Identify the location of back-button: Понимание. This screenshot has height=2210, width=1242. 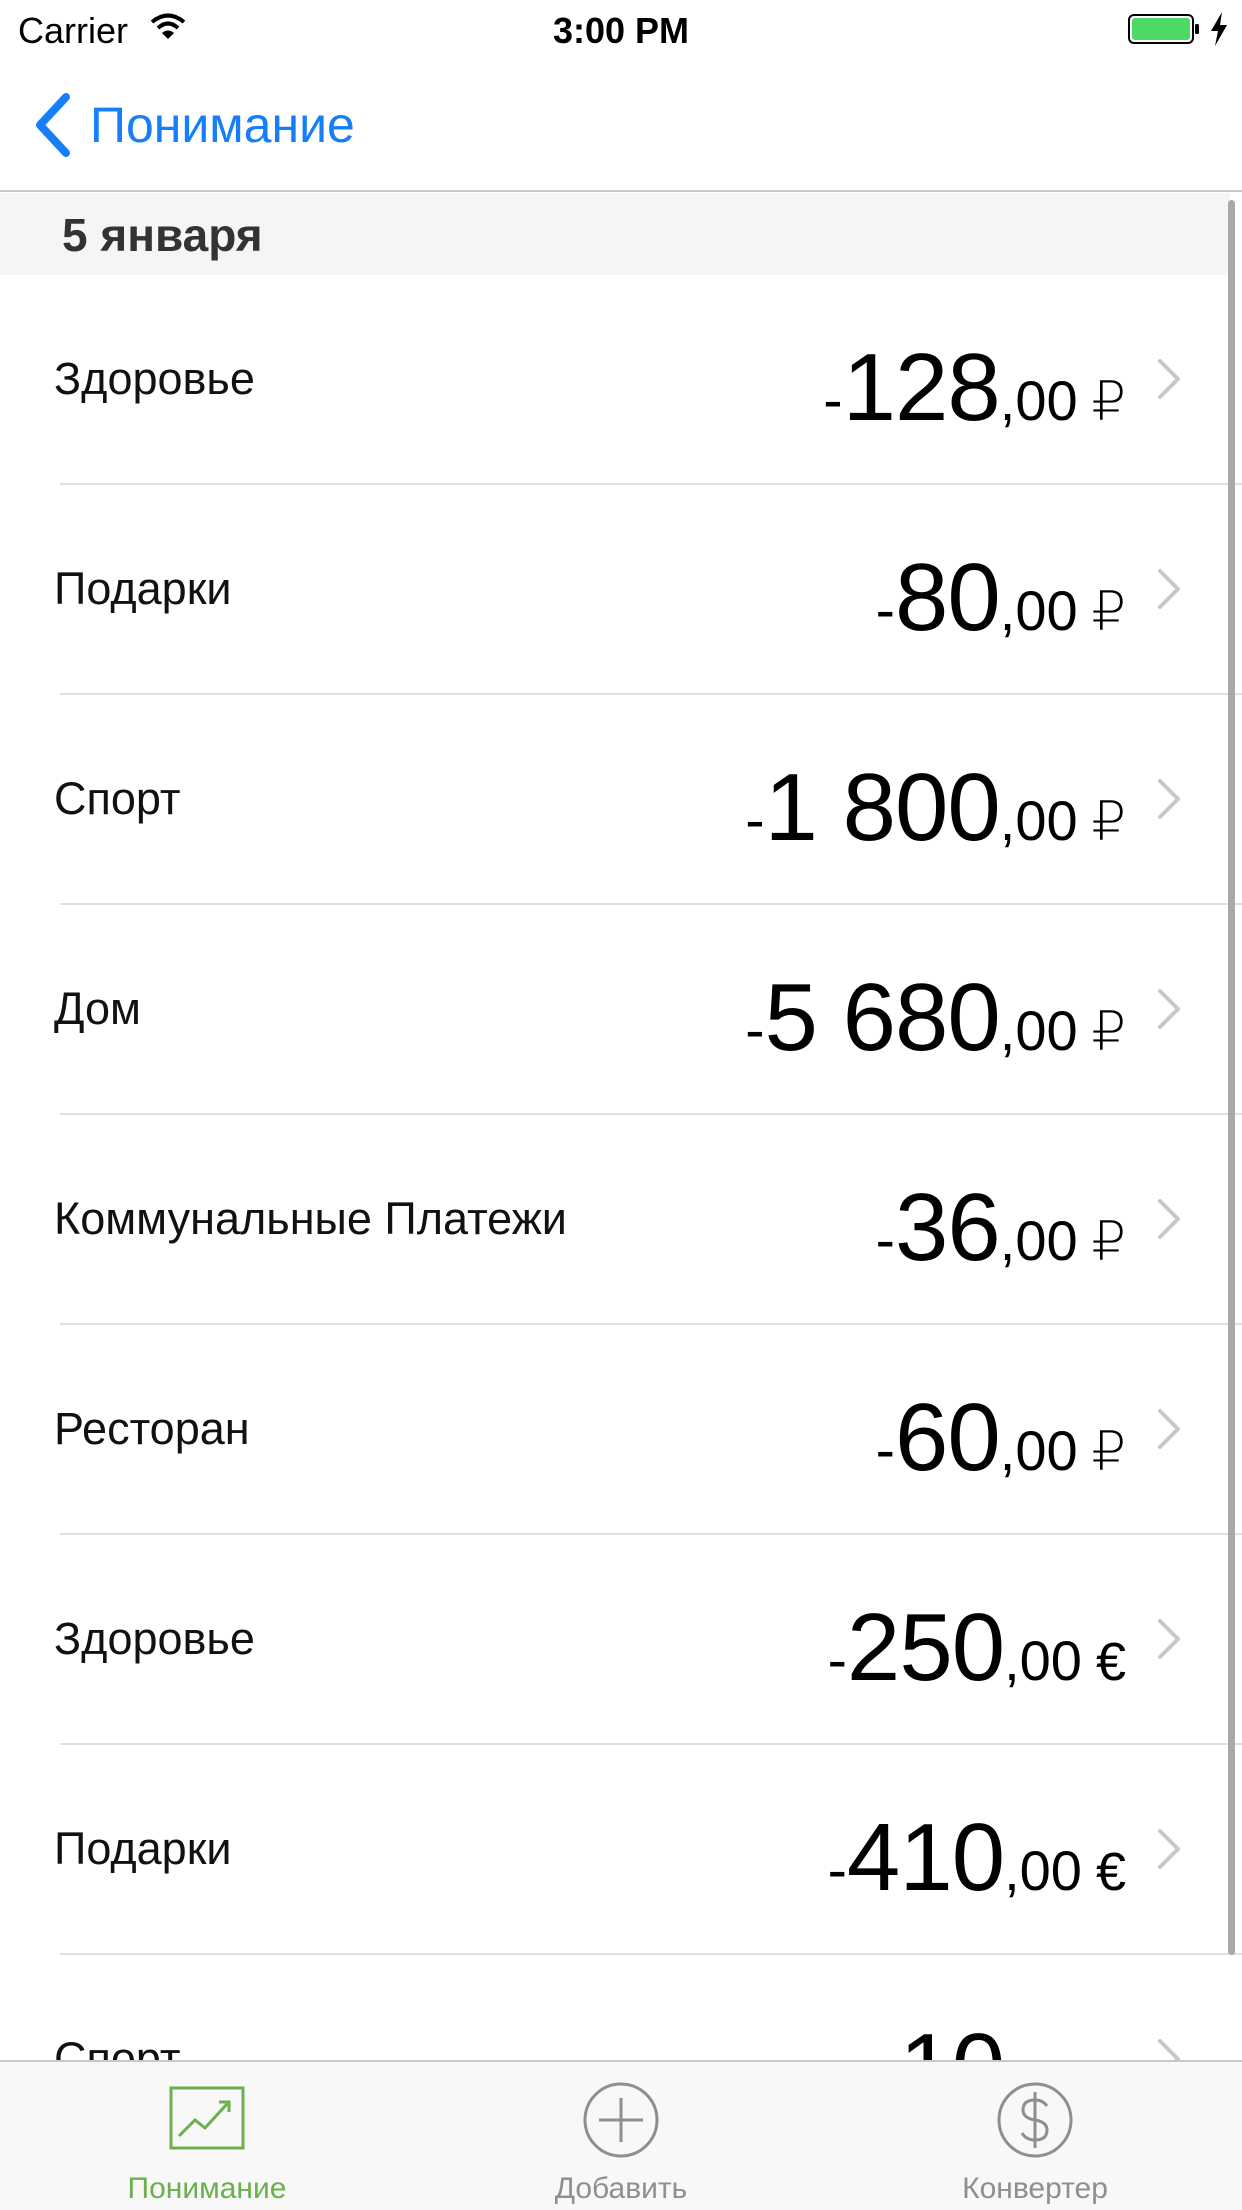
(193, 125).